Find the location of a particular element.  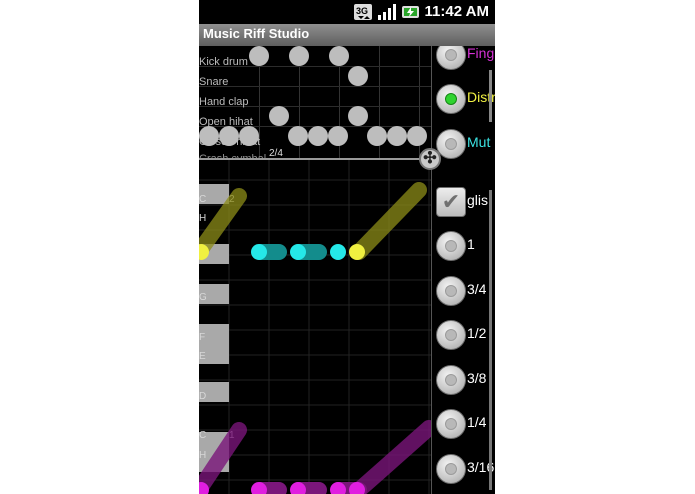

length-1-radio is located at coordinates (451, 246).